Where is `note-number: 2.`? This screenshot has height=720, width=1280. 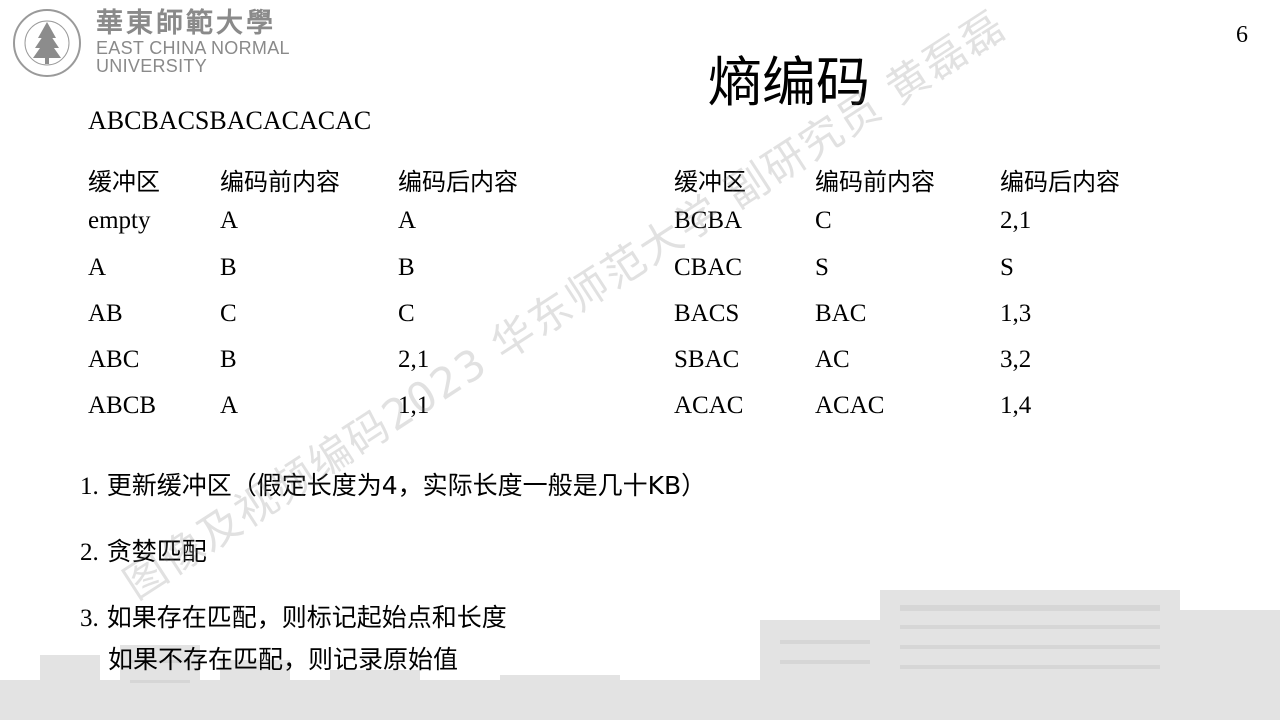 note-number: 2. is located at coordinates (89, 552).